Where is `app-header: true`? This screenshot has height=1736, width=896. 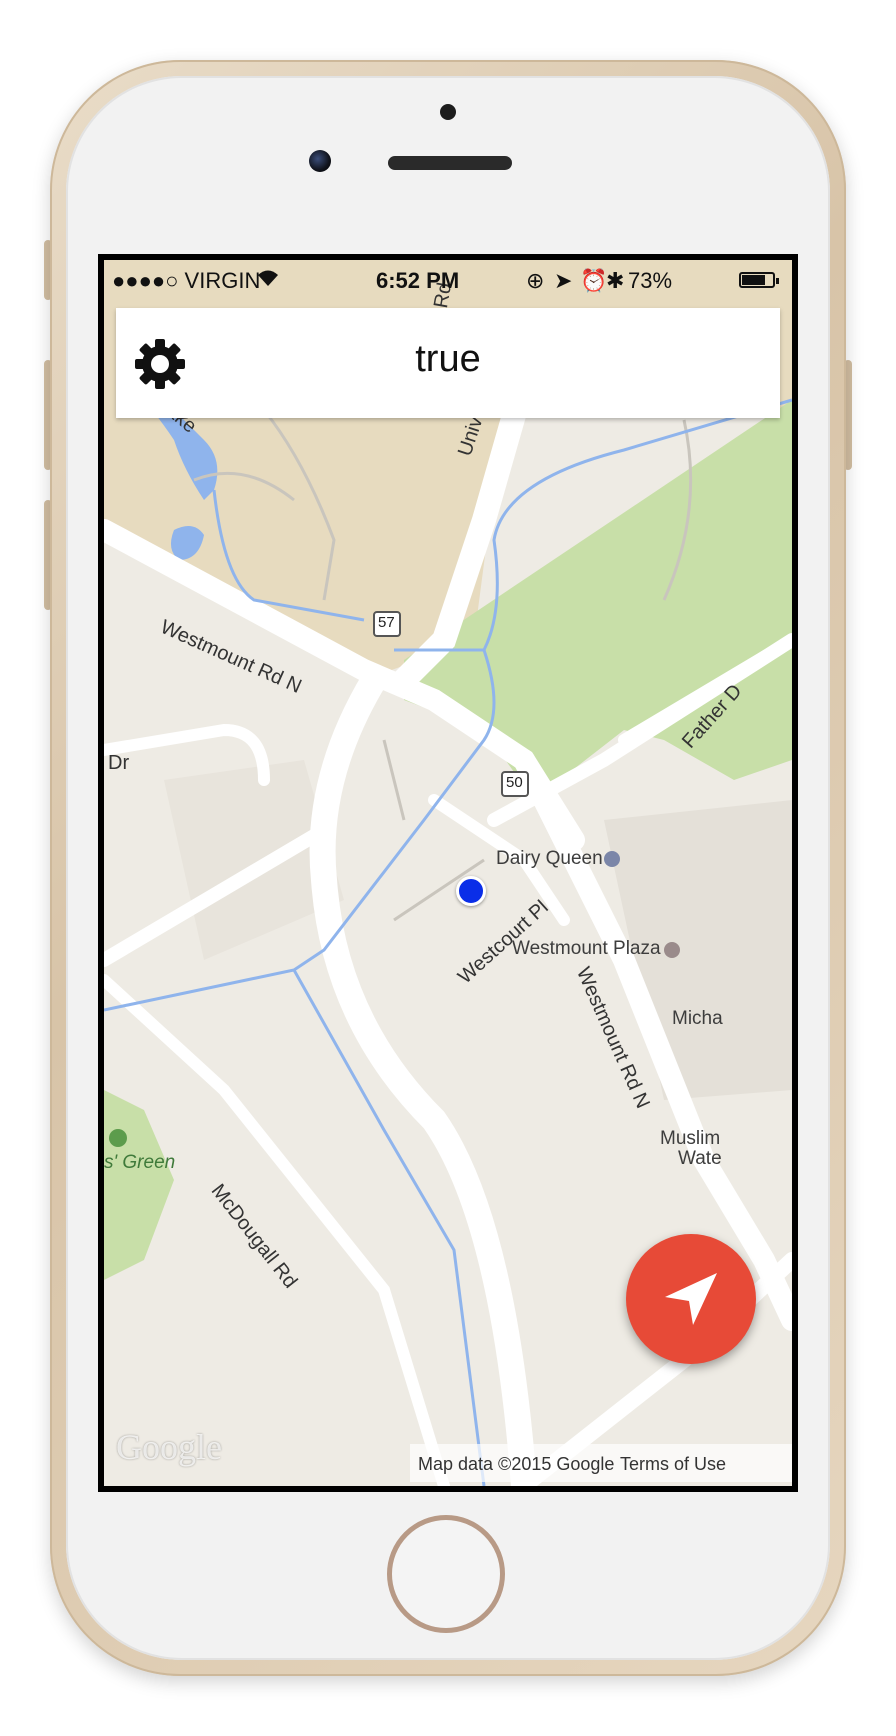
app-header: true is located at coordinates (448, 363).